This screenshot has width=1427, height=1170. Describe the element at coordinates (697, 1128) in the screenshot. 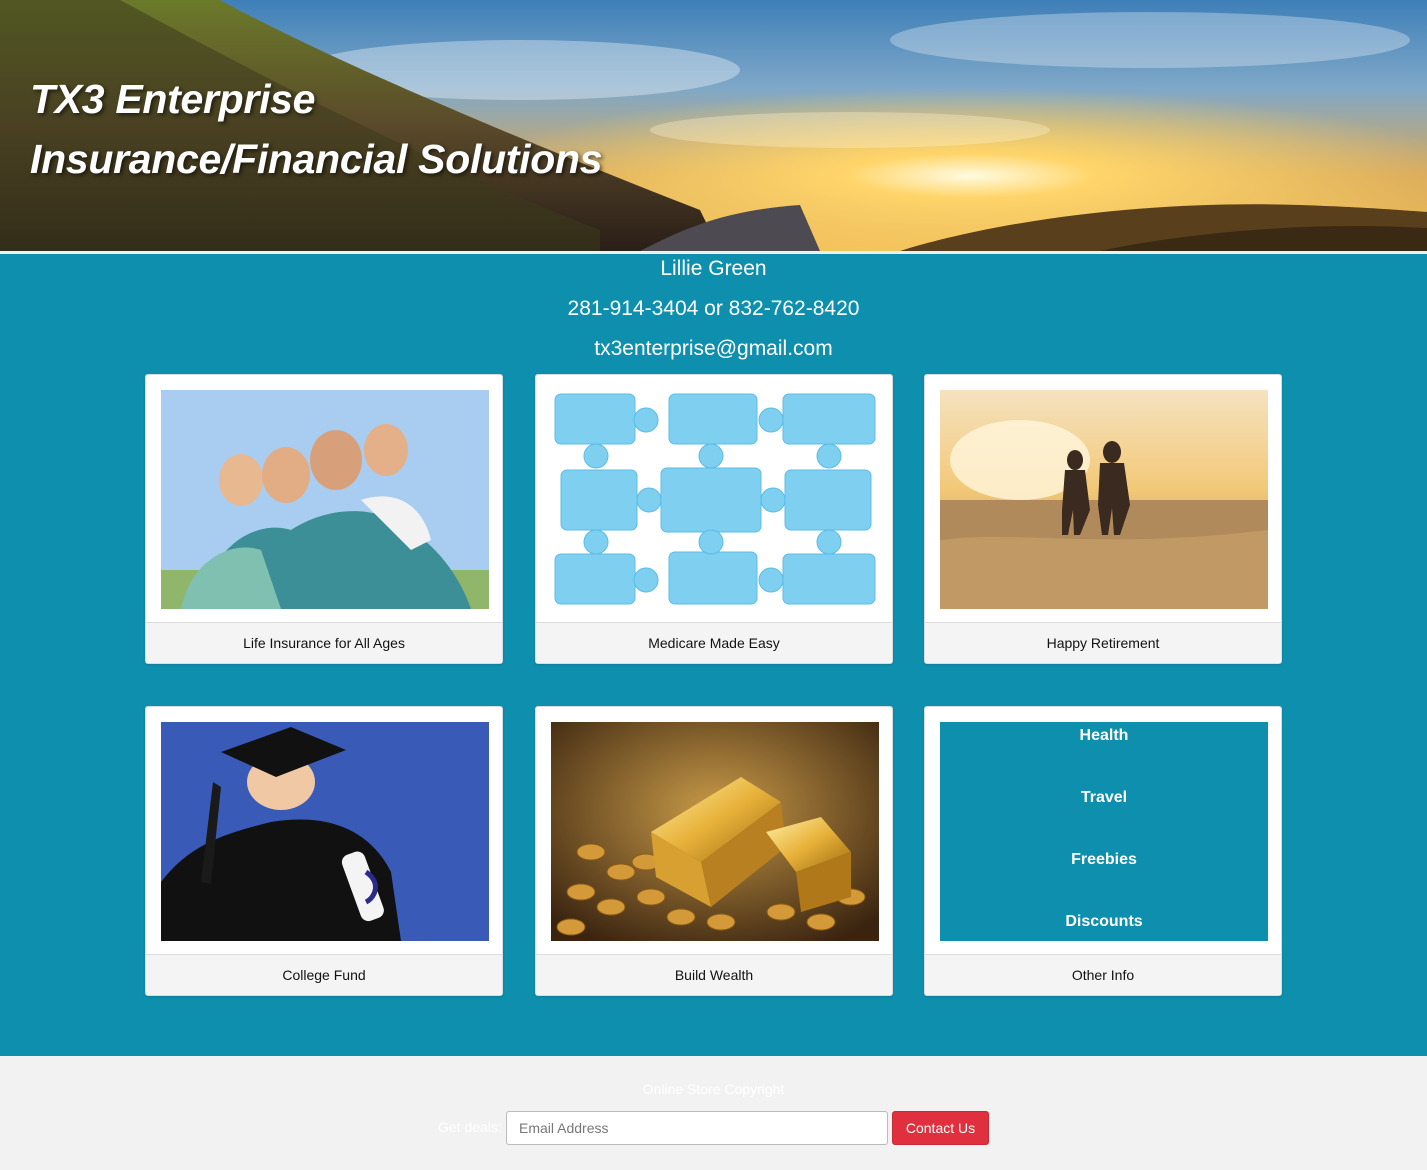

I see `email-input` at that location.